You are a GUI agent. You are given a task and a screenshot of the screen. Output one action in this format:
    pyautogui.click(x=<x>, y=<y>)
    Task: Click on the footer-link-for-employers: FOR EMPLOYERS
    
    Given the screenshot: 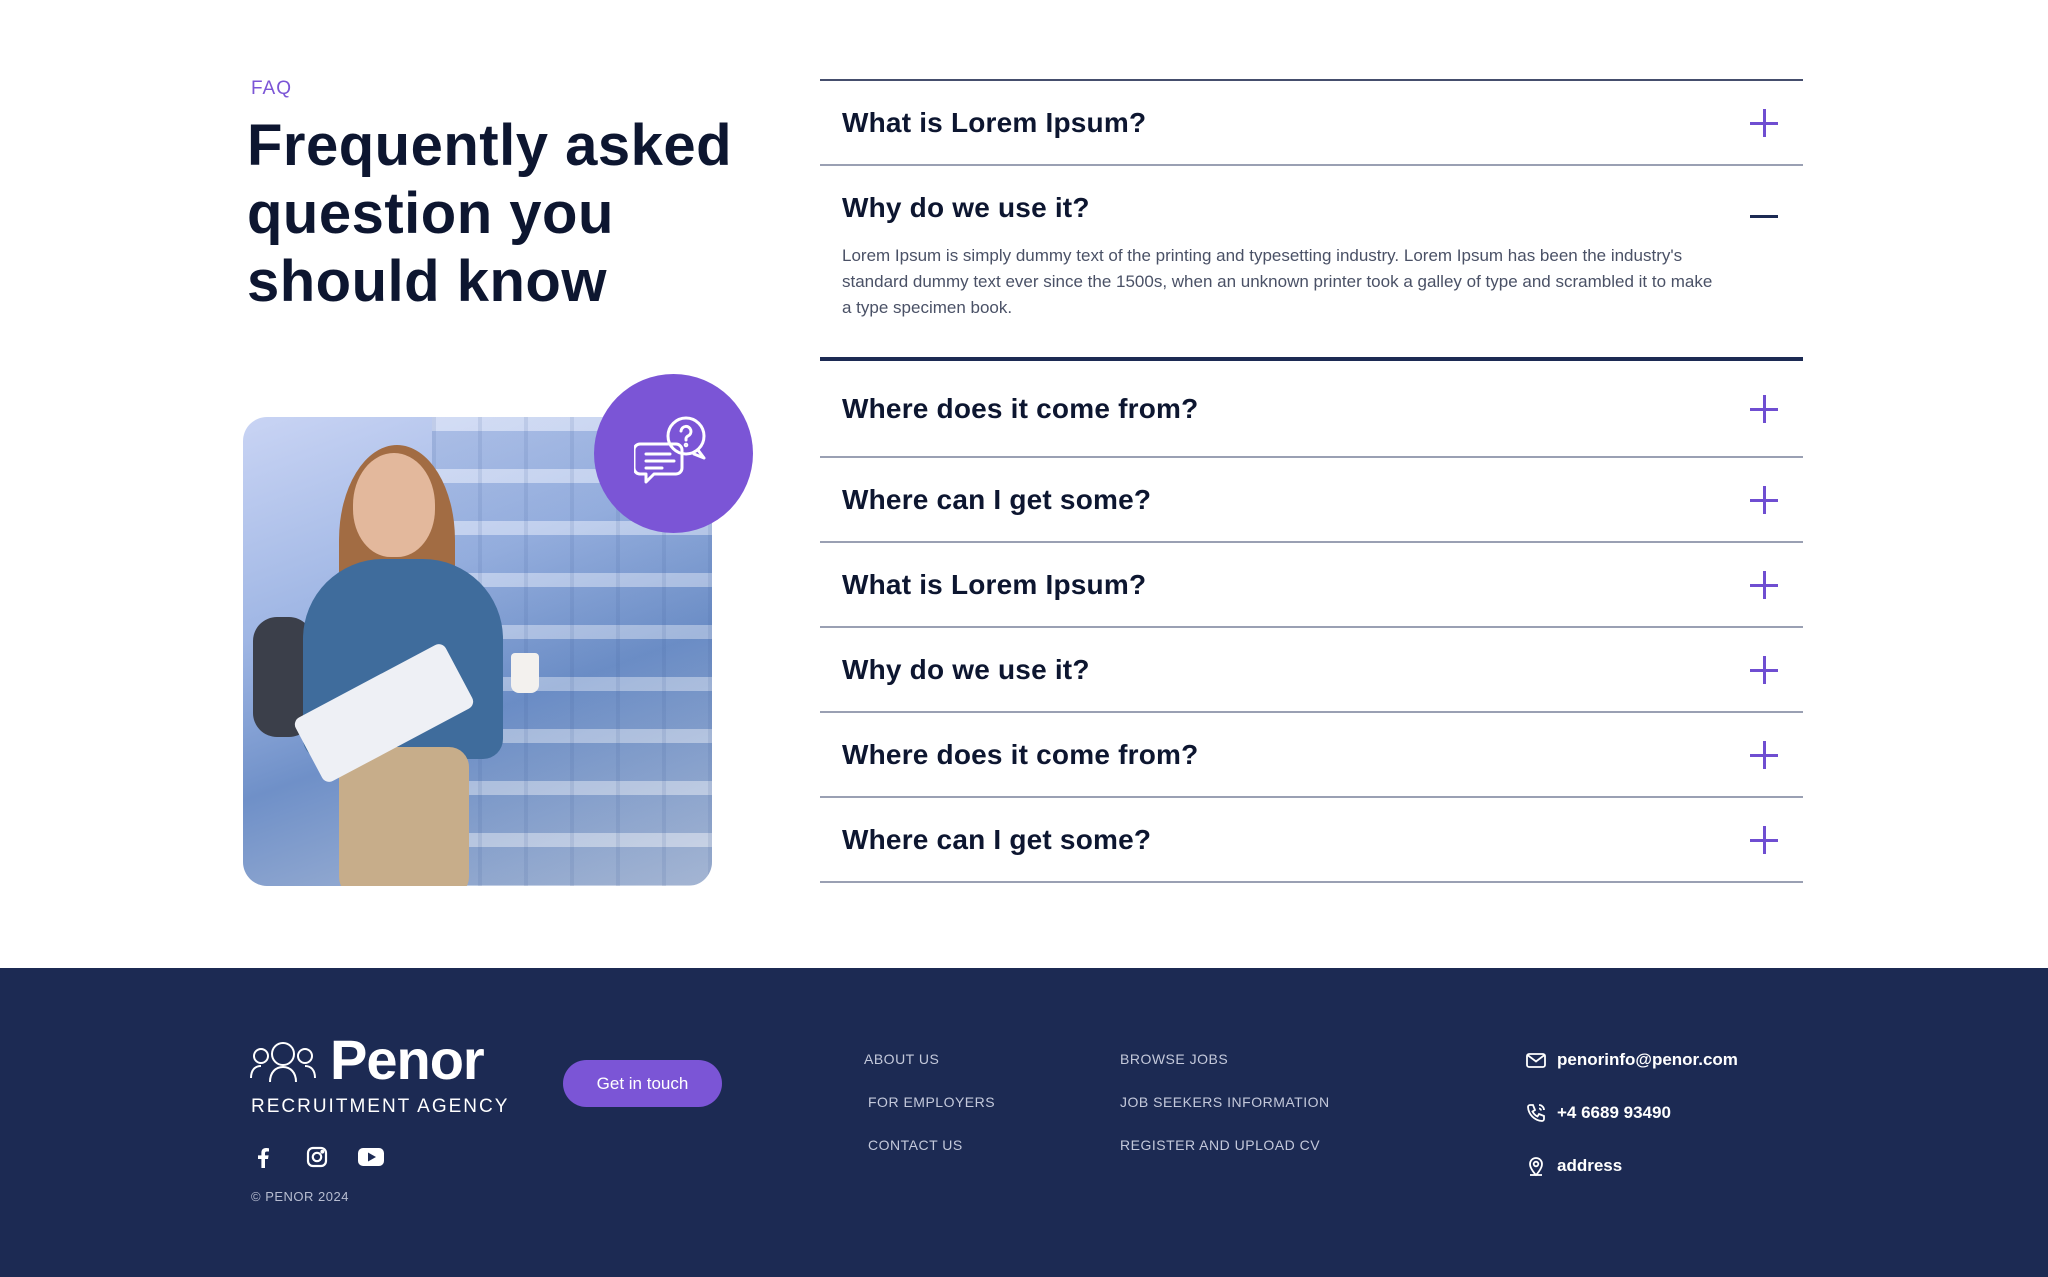 What is the action you would take?
    pyautogui.click(x=929, y=1108)
    